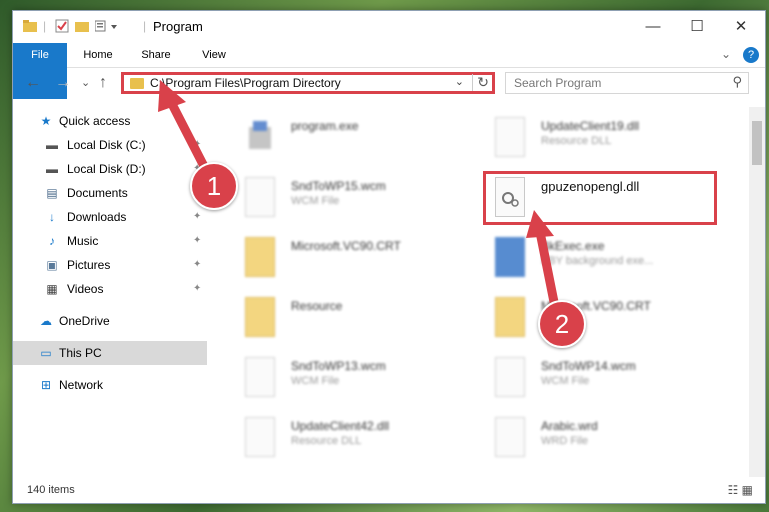  Describe the element at coordinates (548, 272) in the screenshot. I see `arrow-to-file` at that location.